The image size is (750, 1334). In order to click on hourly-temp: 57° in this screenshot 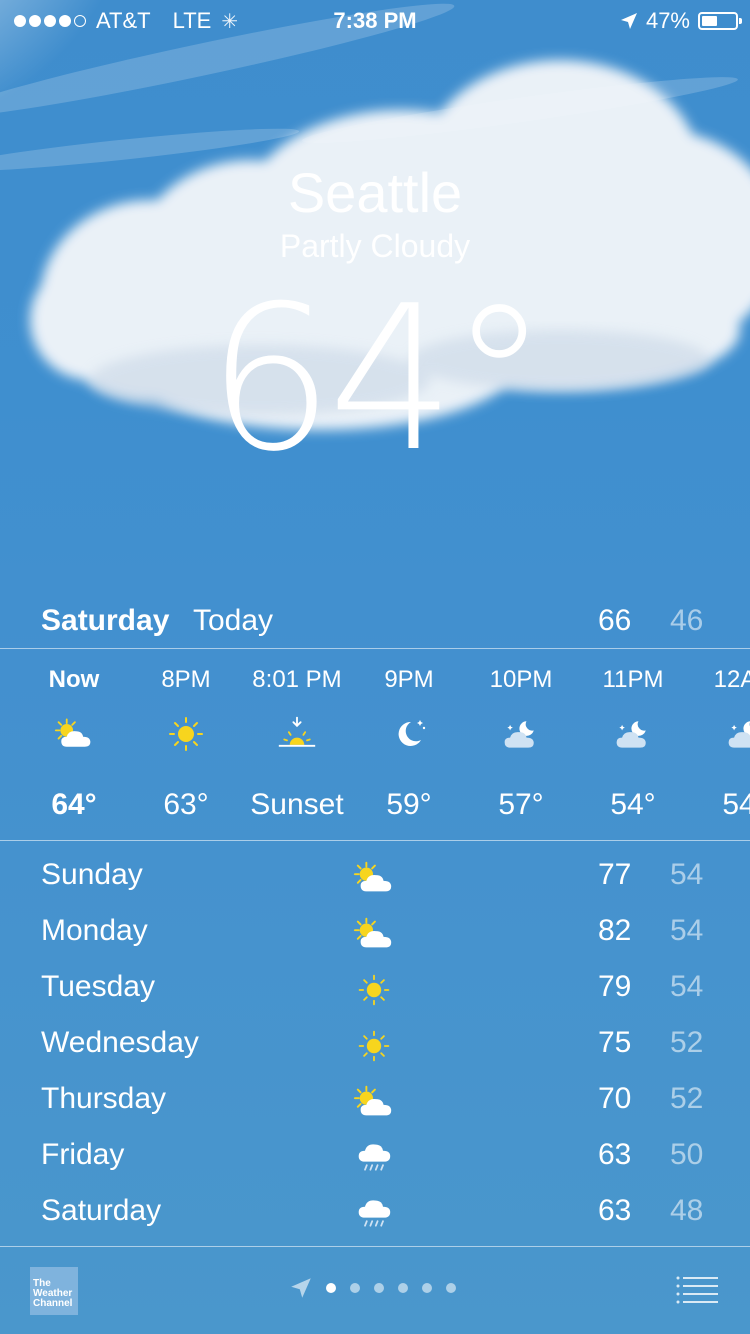, I will do `click(521, 804)`.